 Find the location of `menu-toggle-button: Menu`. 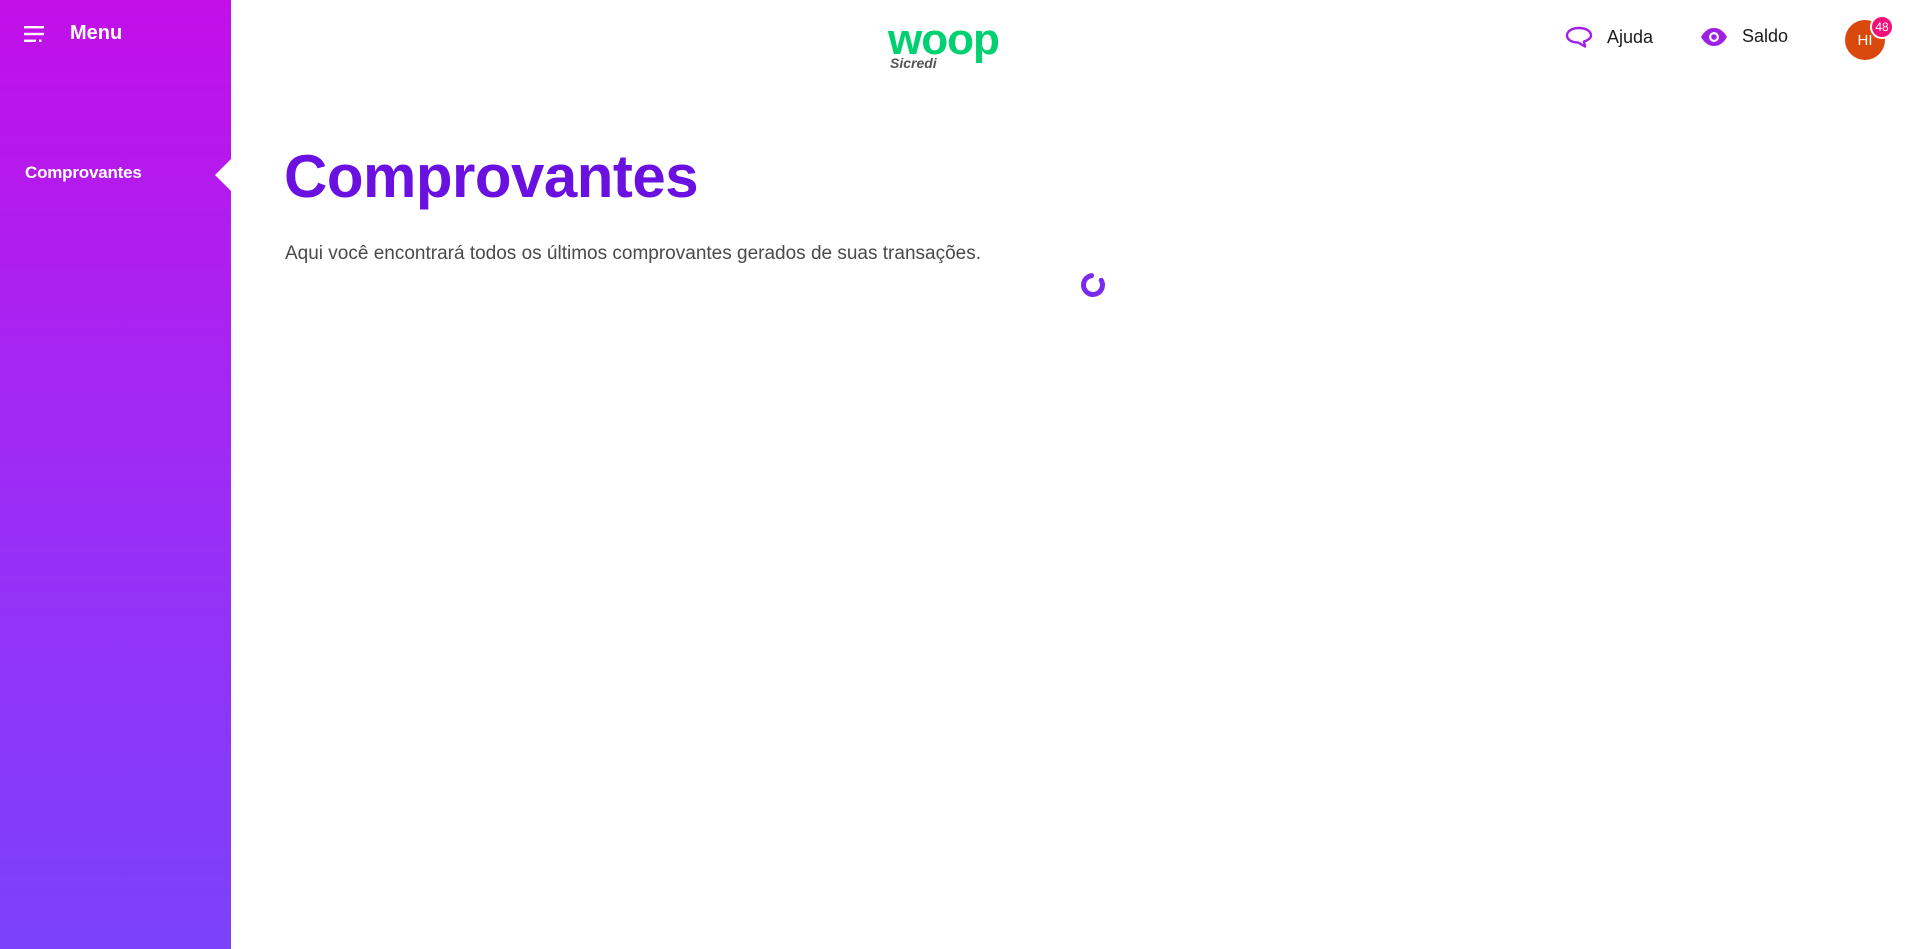

menu-toggle-button: Menu is located at coordinates (73, 33).